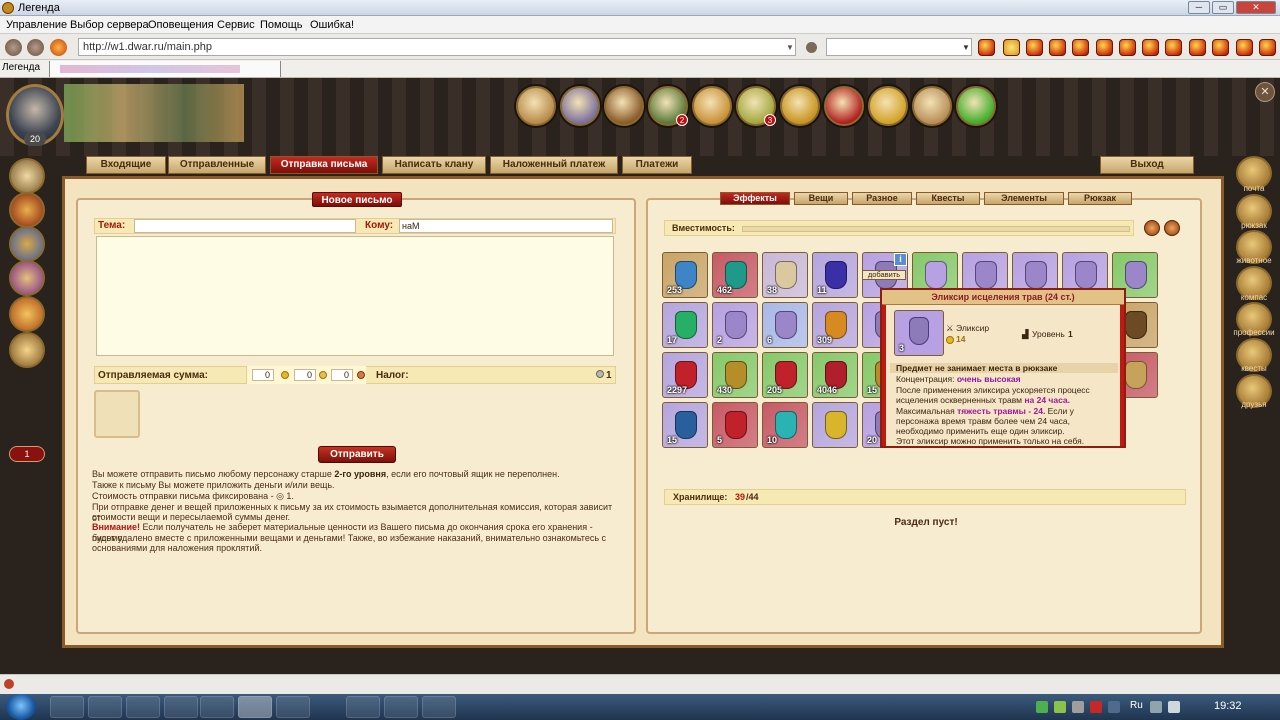 The image size is (1280, 720). What do you see at coordinates (1173, 47) in the screenshot?
I see `toolbar-bell-icon` at bounding box center [1173, 47].